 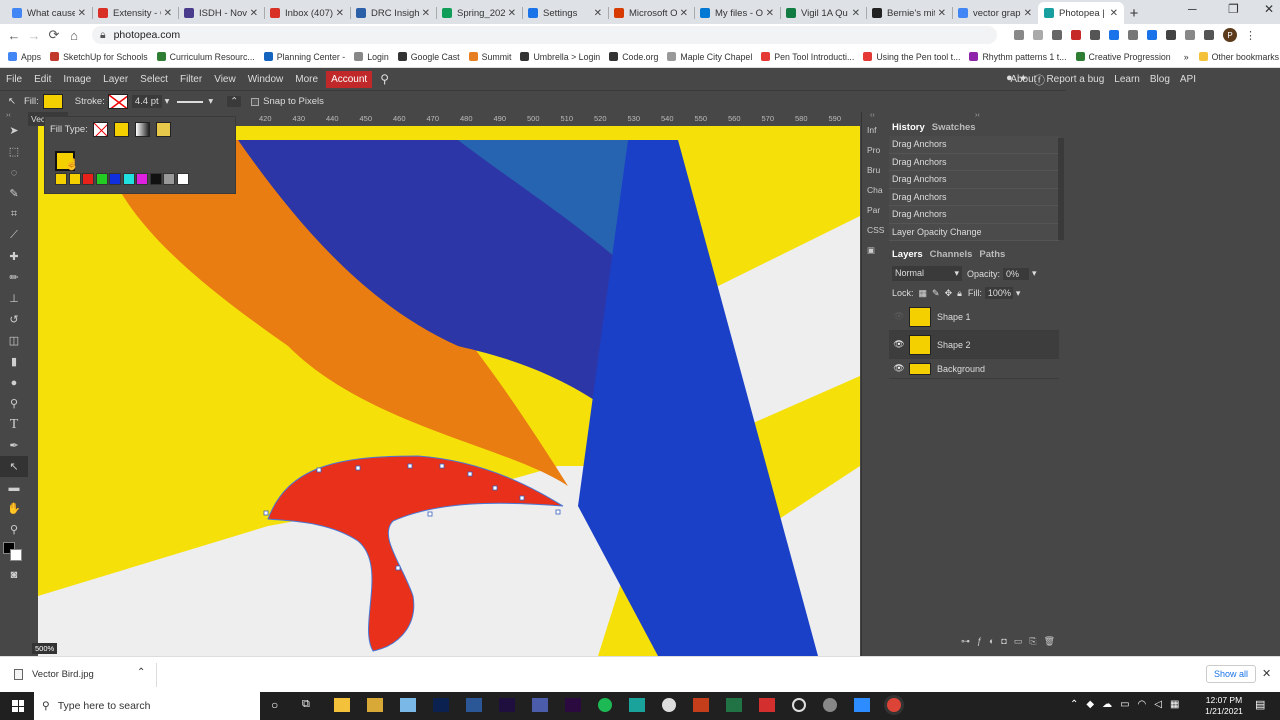 I want to click on store-icon, so click(x=375, y=705).